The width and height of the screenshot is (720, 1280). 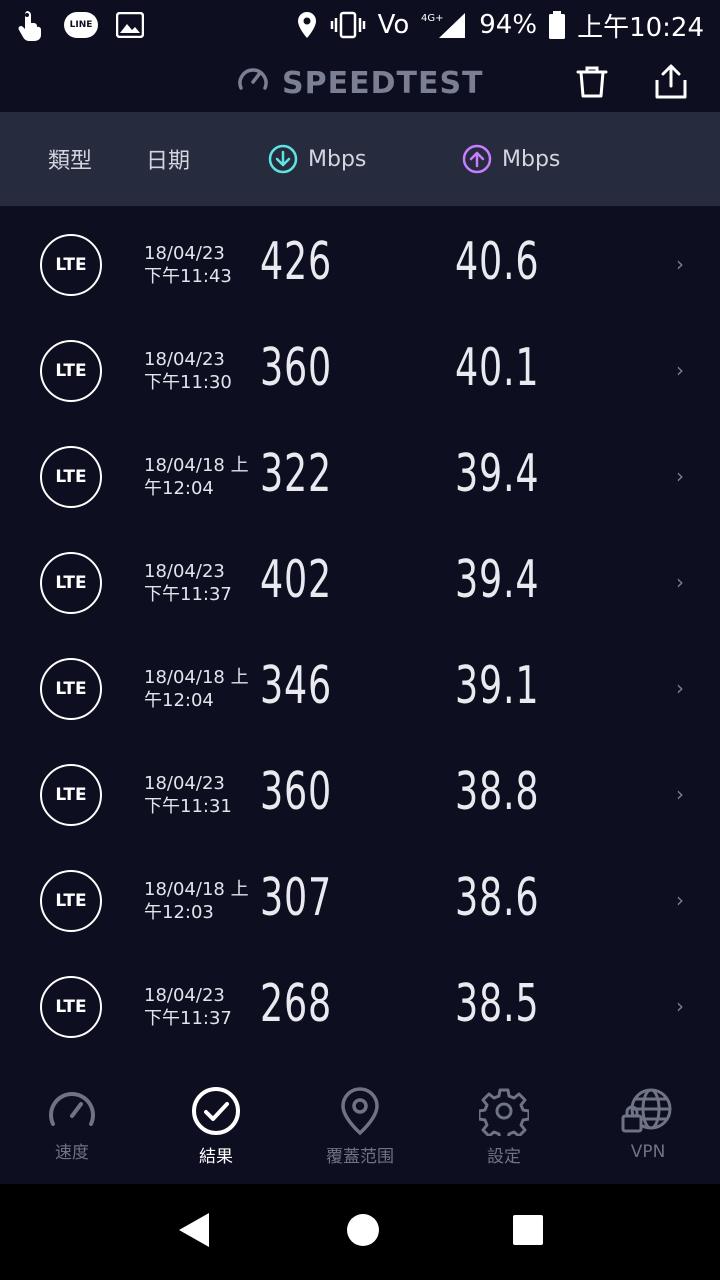 I want to click on check-circle-icon, so click(x=216, y=1111).